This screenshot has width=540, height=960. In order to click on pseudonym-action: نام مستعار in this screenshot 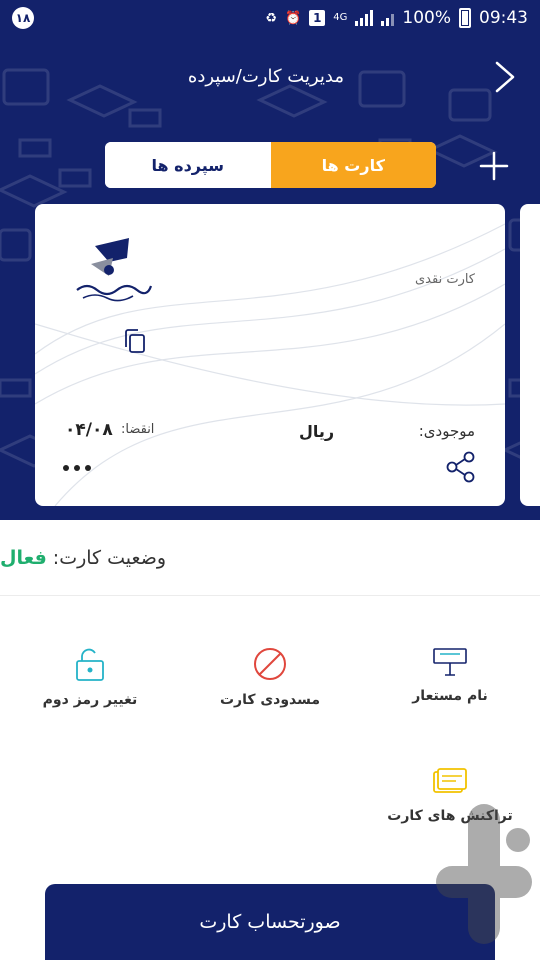, I will do `click(450, 691)`.